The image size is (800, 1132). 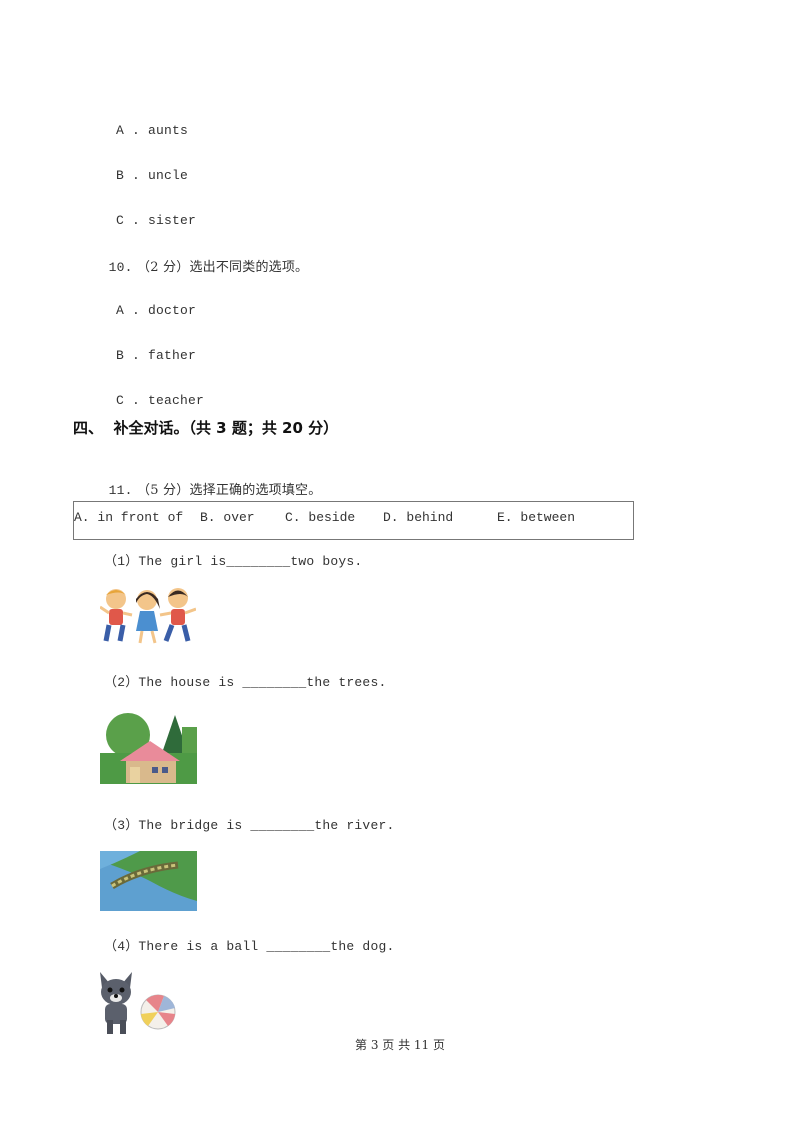 What do you see at coordinates (227, 517) in the screenshot?
I see `word-bank-choice-b: B. over` at bounding box center [227, 517].